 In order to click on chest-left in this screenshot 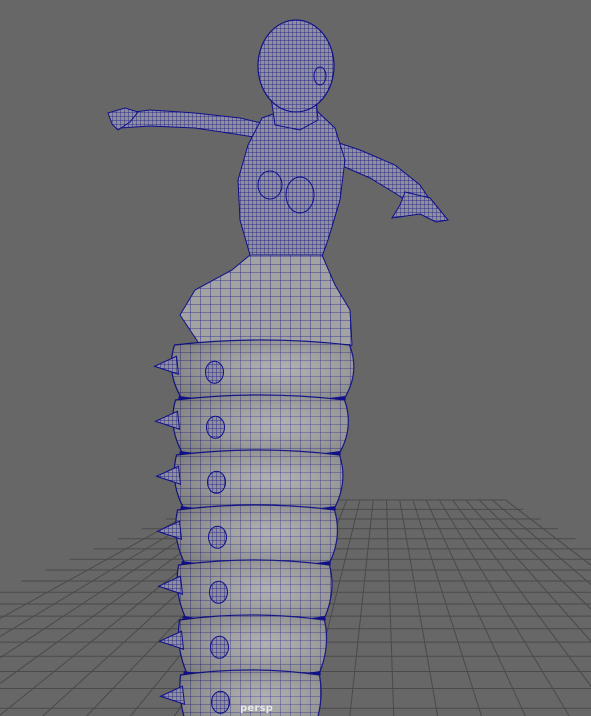, I will do `click(270, 185)`.